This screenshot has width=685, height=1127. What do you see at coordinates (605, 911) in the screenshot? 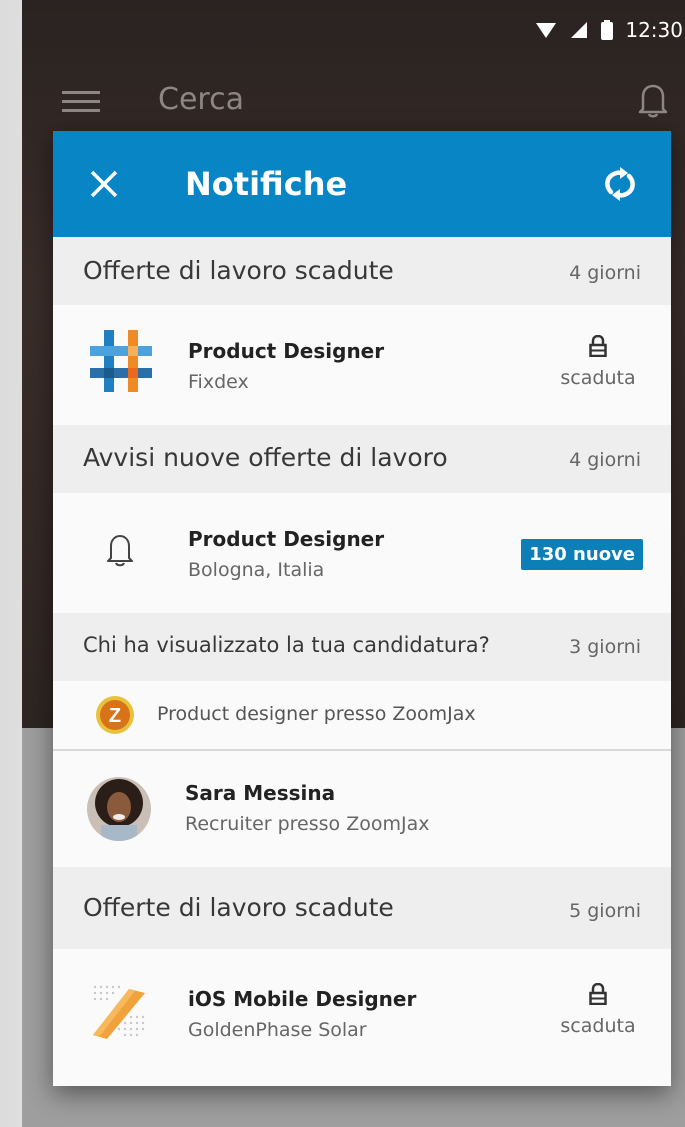
I see `section-age: 5 giorni` at bounding box center [605, 911].